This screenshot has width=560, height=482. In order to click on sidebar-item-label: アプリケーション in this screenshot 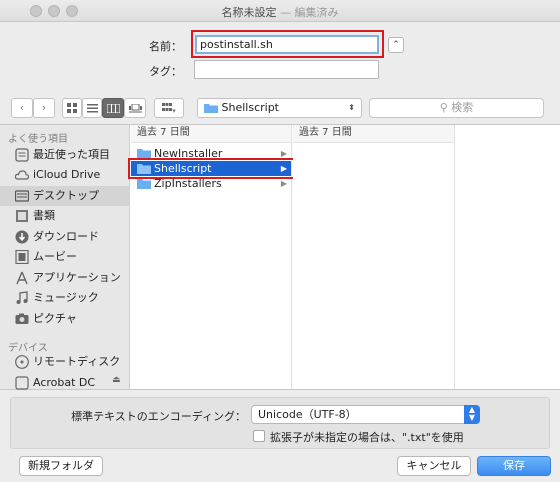, I will do `click(77, 277)`.